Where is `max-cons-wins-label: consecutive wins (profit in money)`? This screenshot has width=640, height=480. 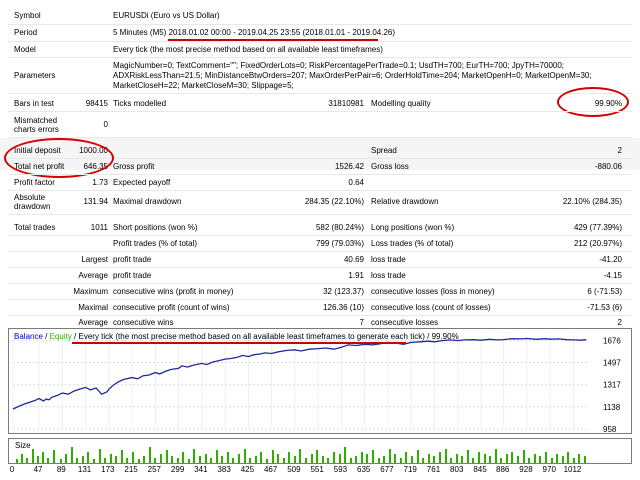
max-cons-wins-label: consecutive wins (profit in money) is located at coordinates (173, 291).